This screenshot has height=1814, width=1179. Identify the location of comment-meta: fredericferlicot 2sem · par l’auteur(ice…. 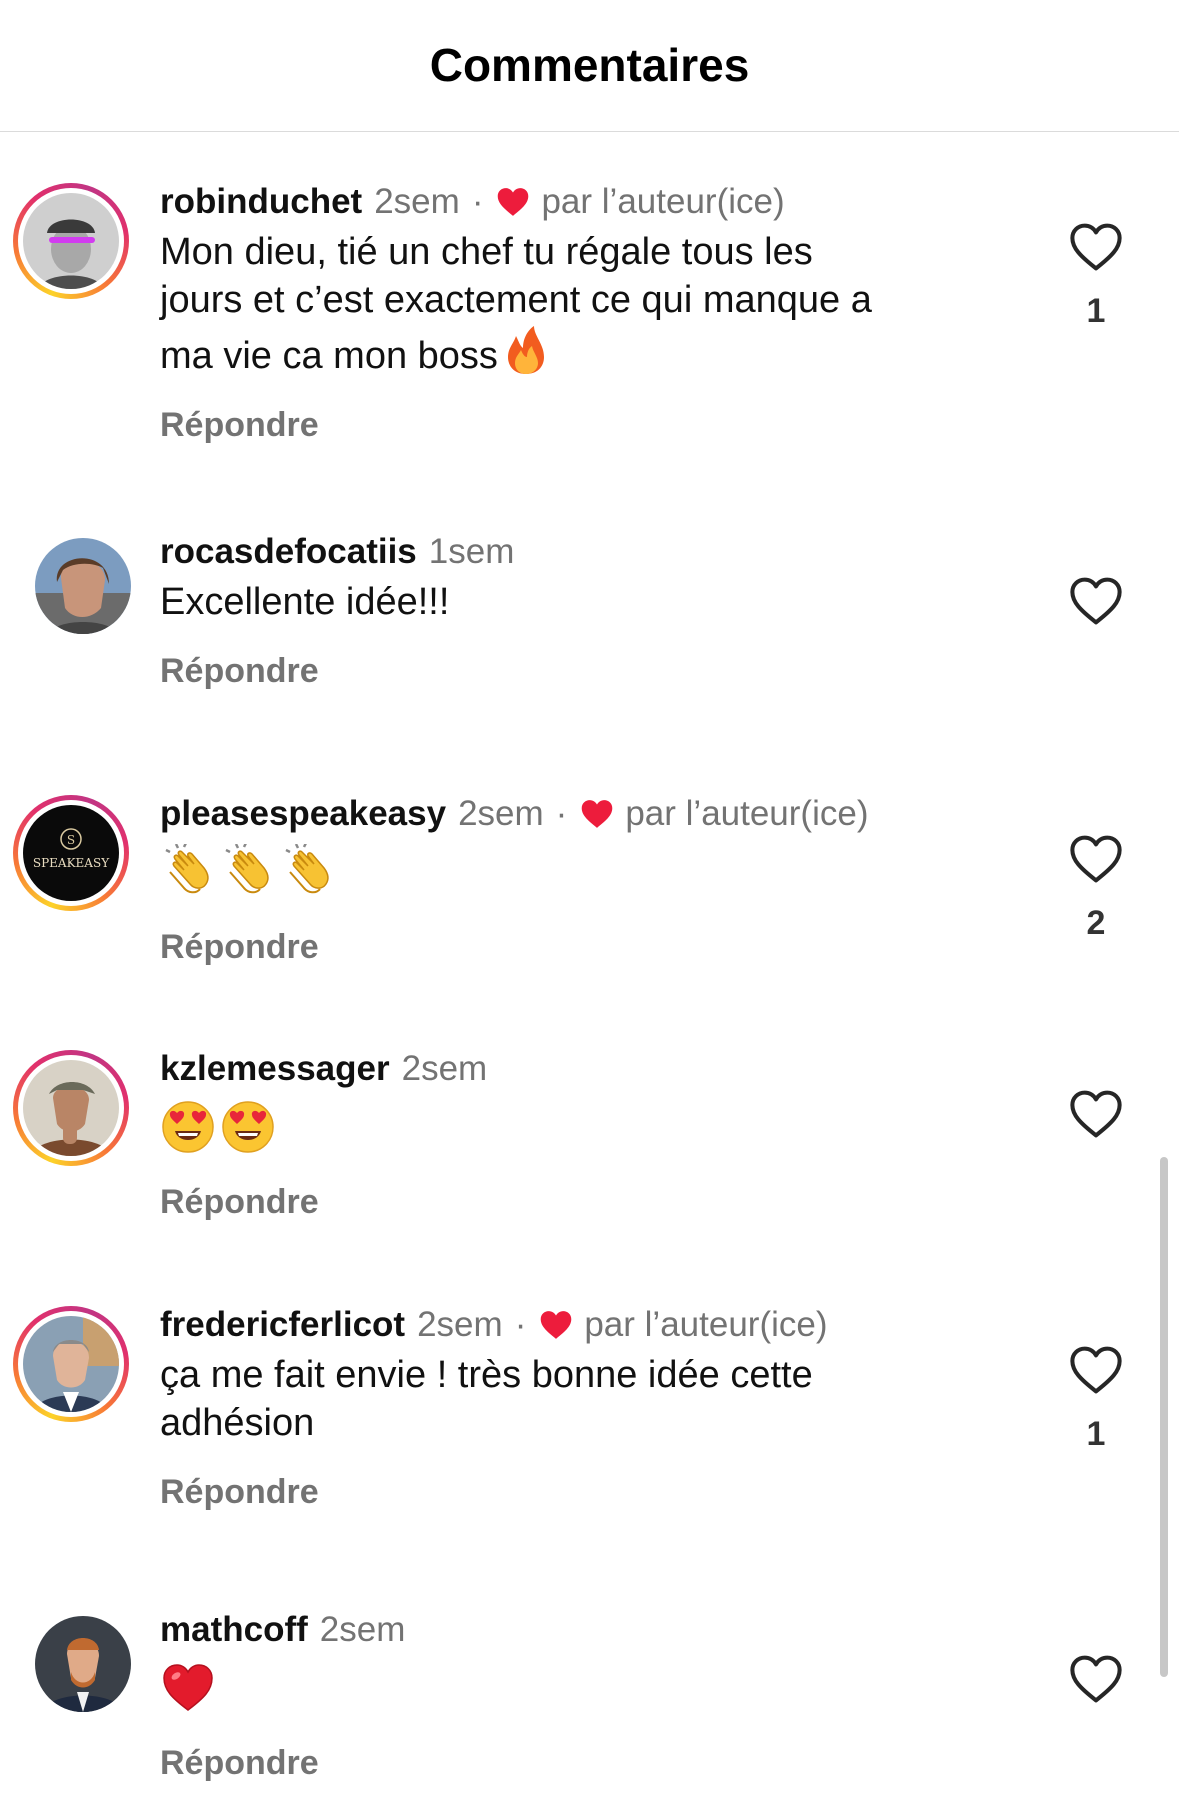
(580, 1325).